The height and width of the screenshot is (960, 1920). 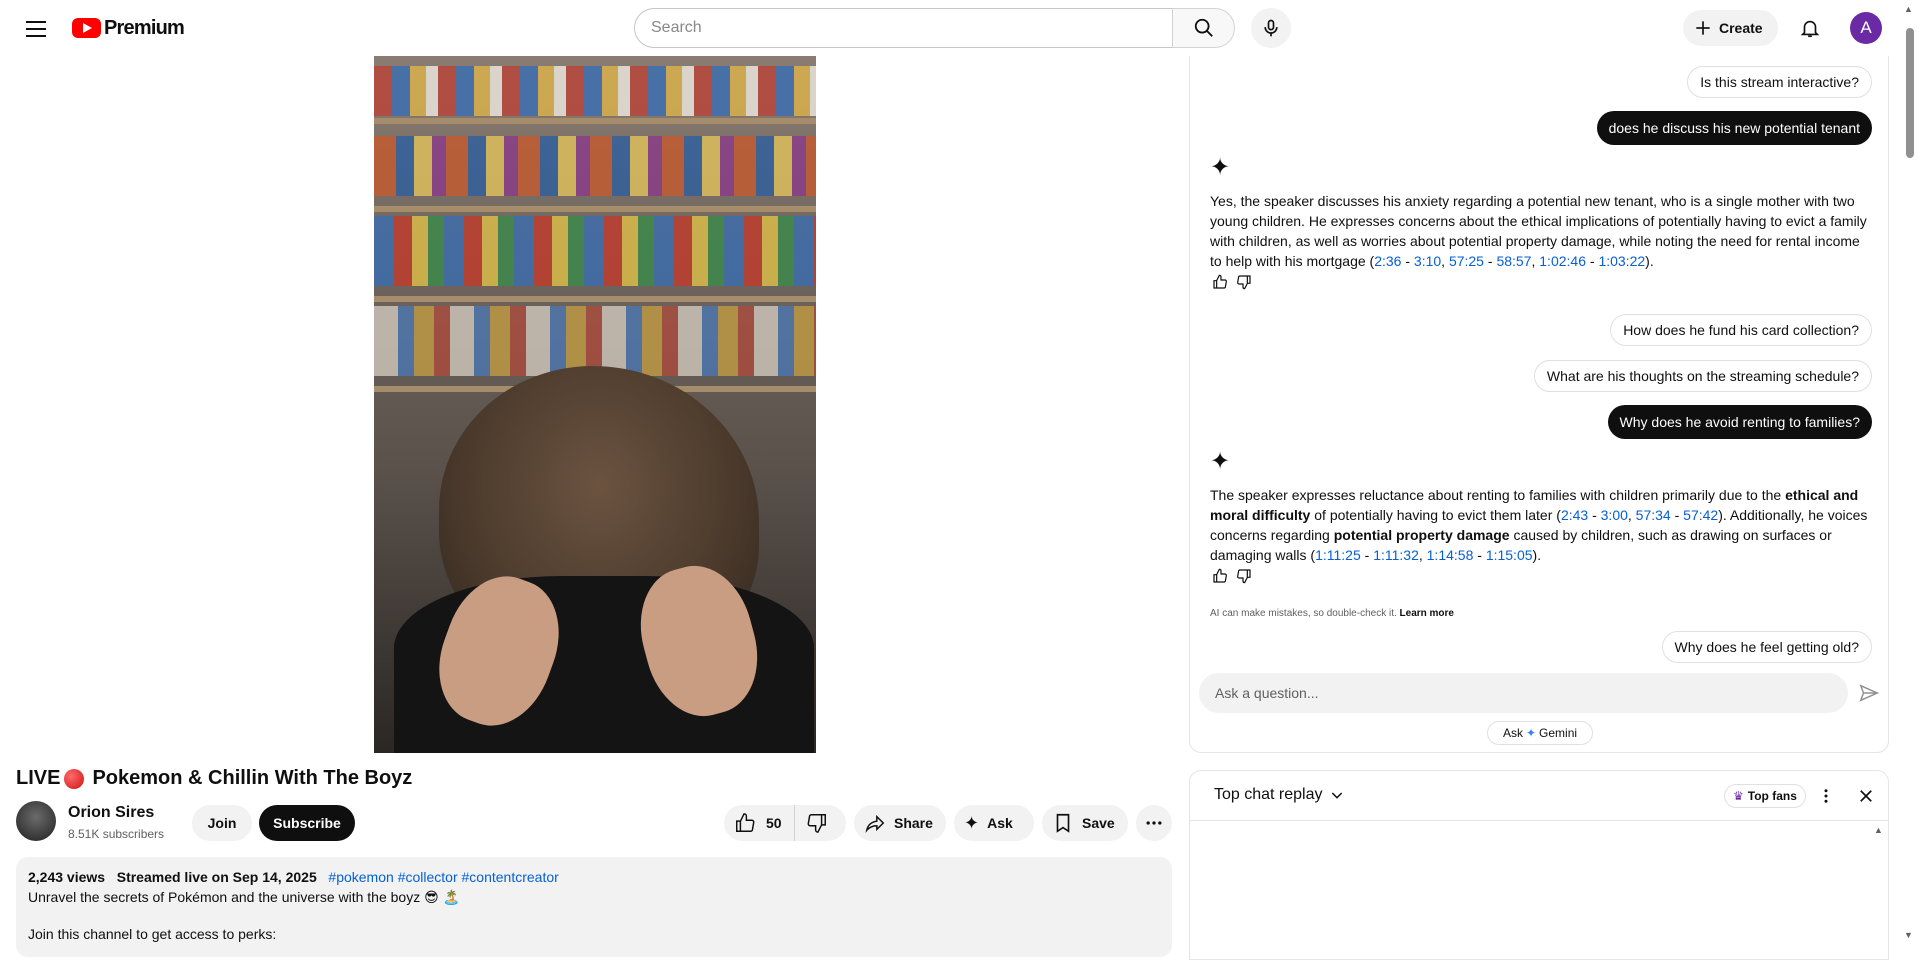 I want to click on chat-menu-button, so click(x=1826, y=796).